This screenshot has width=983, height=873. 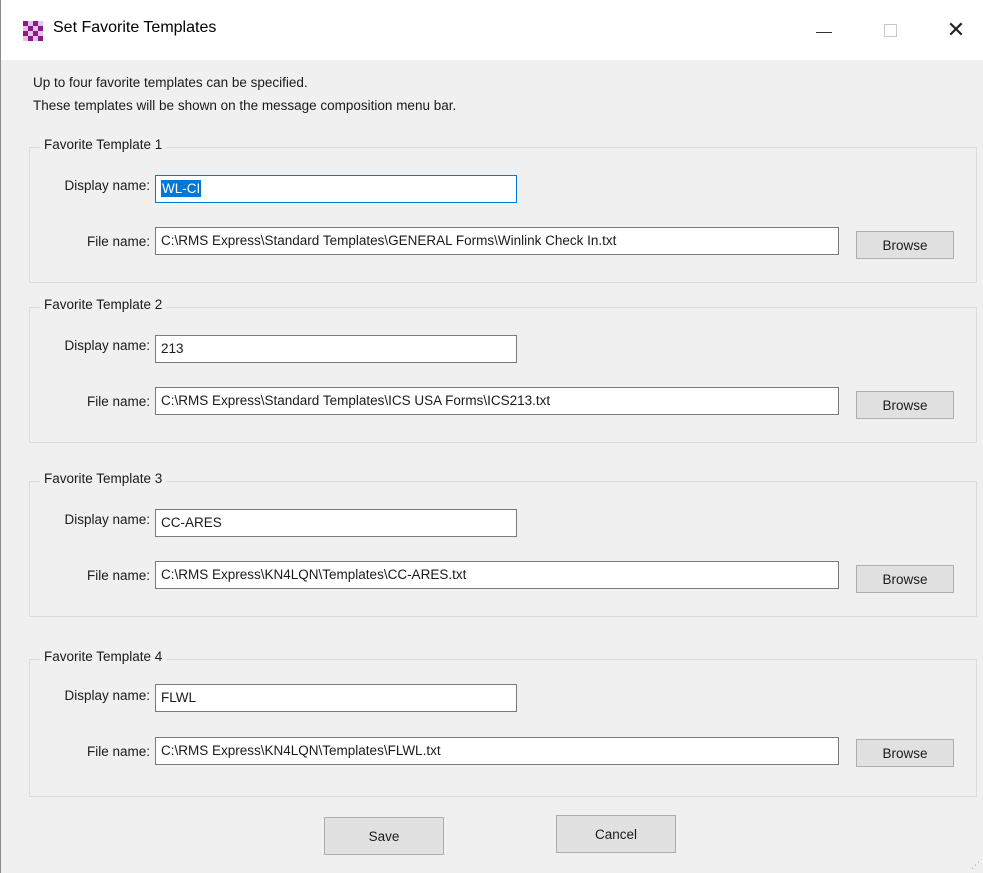 What do you see at coordinates (103, 656) in the screenshot?
I see `group-title: Favorite Template 4` at bounding box center [103, 656].